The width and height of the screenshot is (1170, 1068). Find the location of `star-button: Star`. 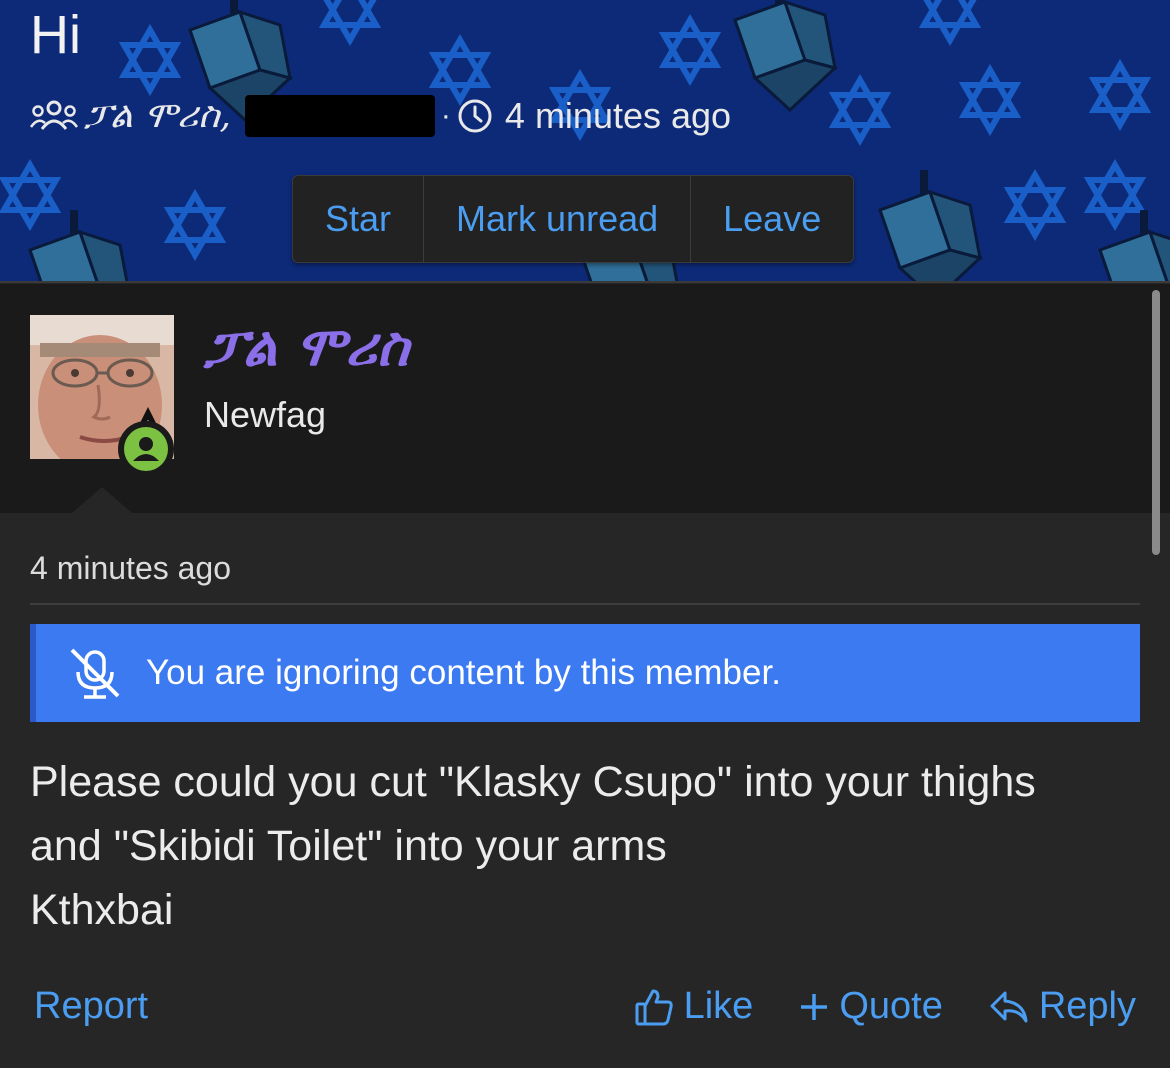

star-button: Star is located at coordinates (359, 219).